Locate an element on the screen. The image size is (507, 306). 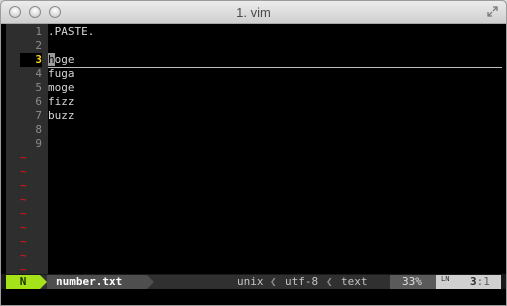
line-text: .PASTE. is located at coordinates (71, 31).